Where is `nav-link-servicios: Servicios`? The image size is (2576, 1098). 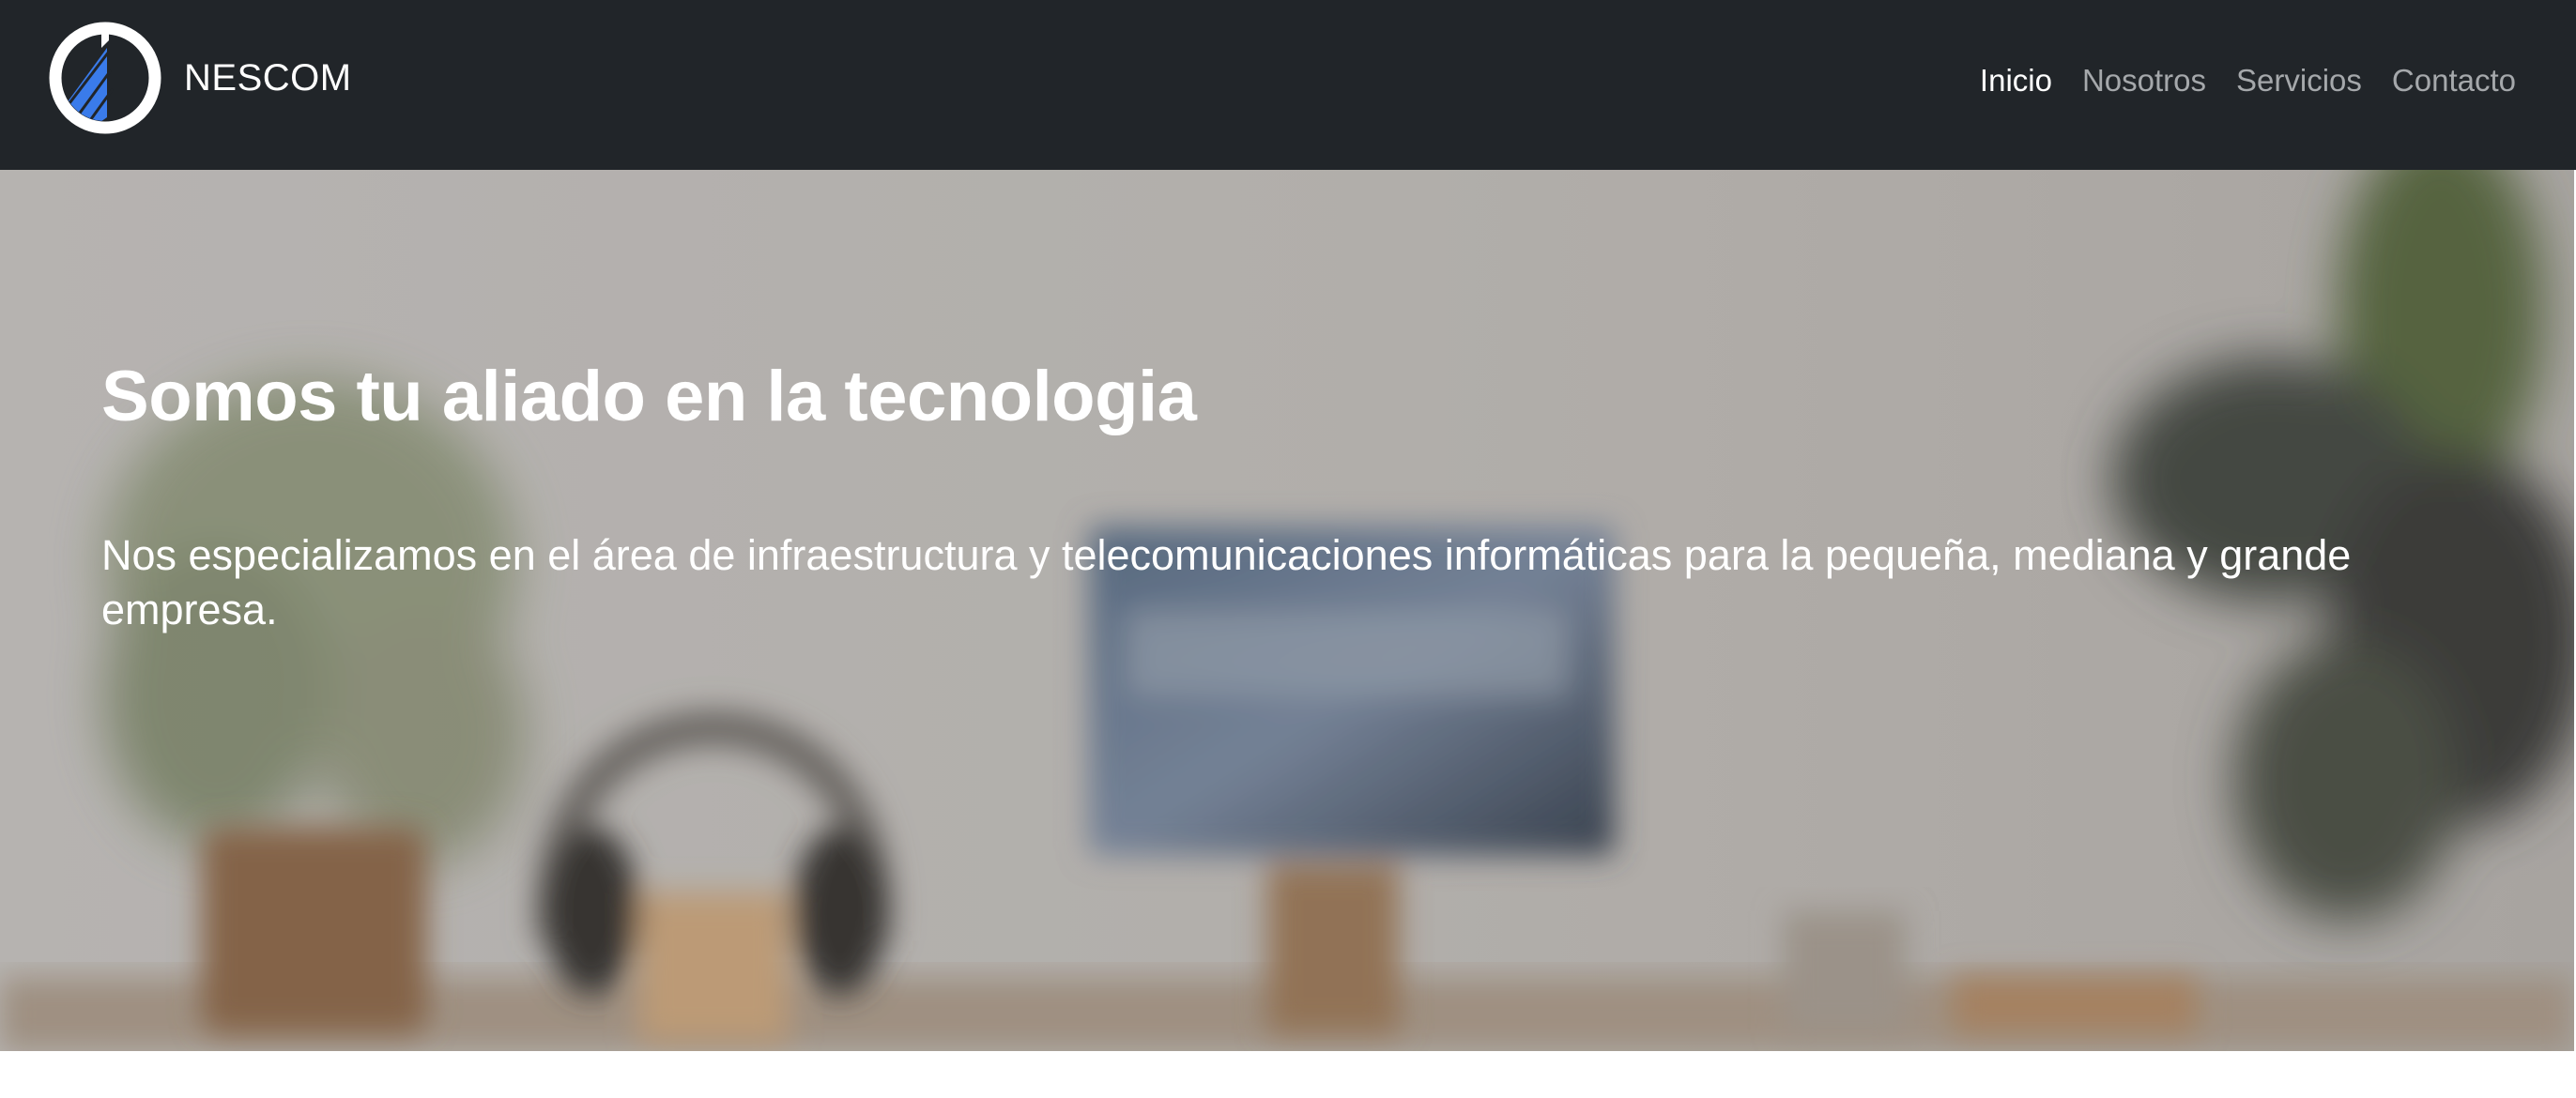 nav-link-servicios: Servicios is located at coordinates (2299, 80).